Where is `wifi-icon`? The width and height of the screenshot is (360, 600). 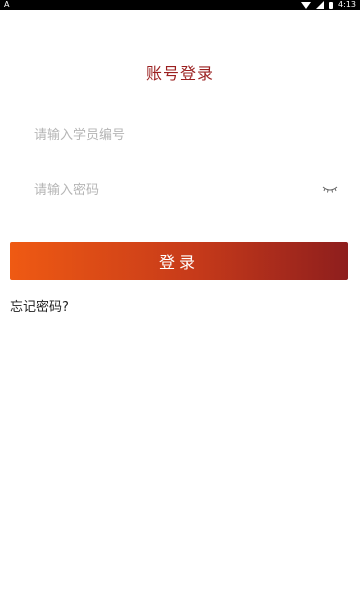 wifi-icon is located at coordinates (306, 5).